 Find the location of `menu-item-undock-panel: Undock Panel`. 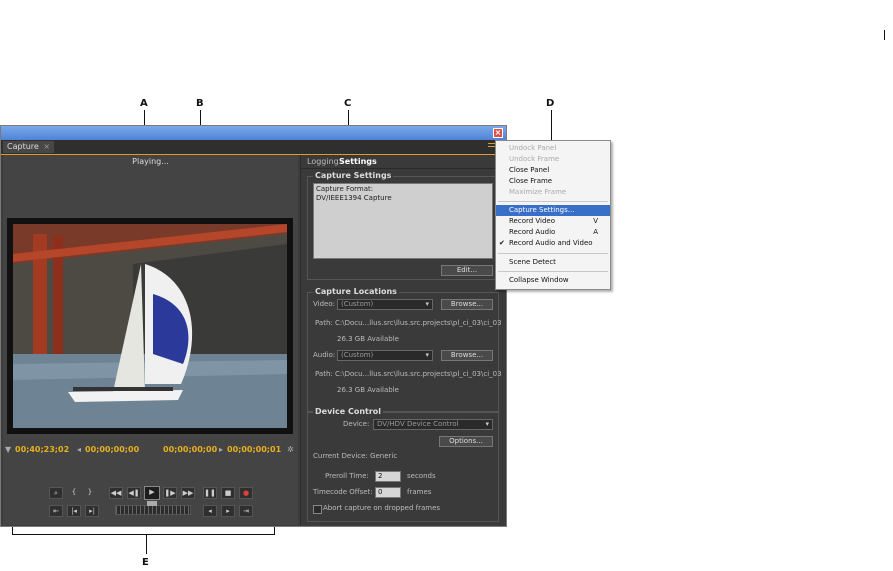

menu-item-undock-panel: Undock Panel is located at coordinates (553, 148).